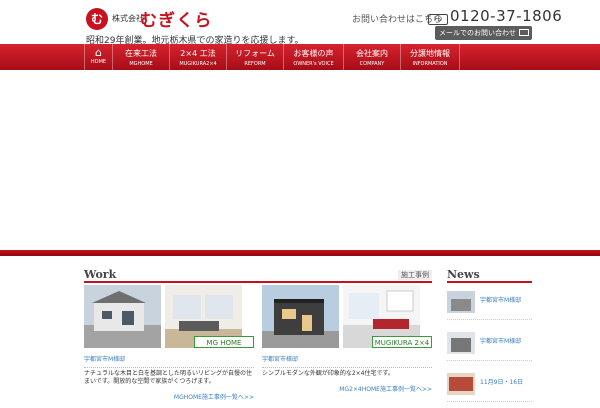 This screenshot has height=408, width=600. I want to click on mail-contact-label: メールでのお問い合わせ, so click(477, 33).